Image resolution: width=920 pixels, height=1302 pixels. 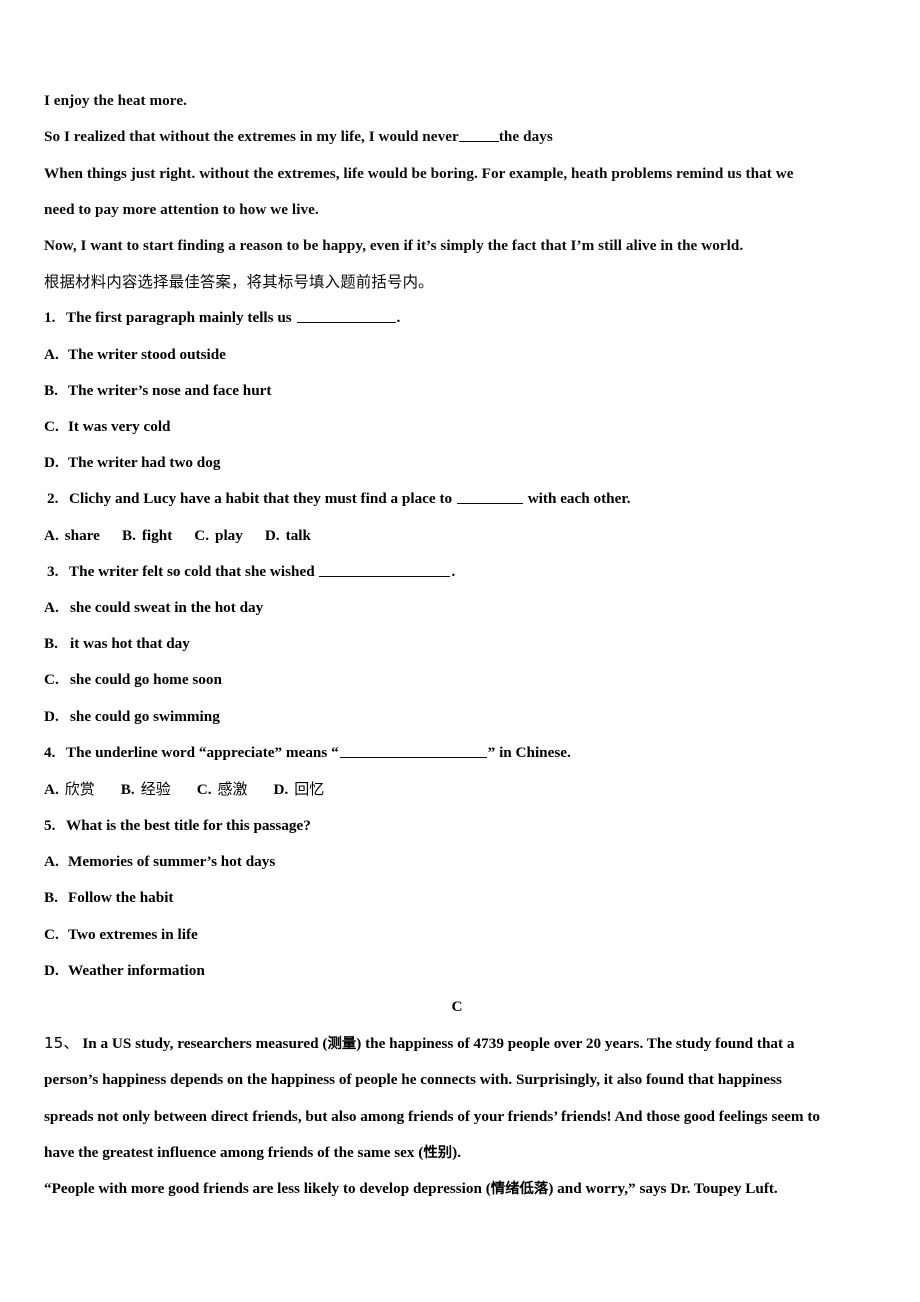 What do you see at coordinates (478, 135) in the screenshot?
I see `passage-inline-blank` at bounding box center [478, 135].